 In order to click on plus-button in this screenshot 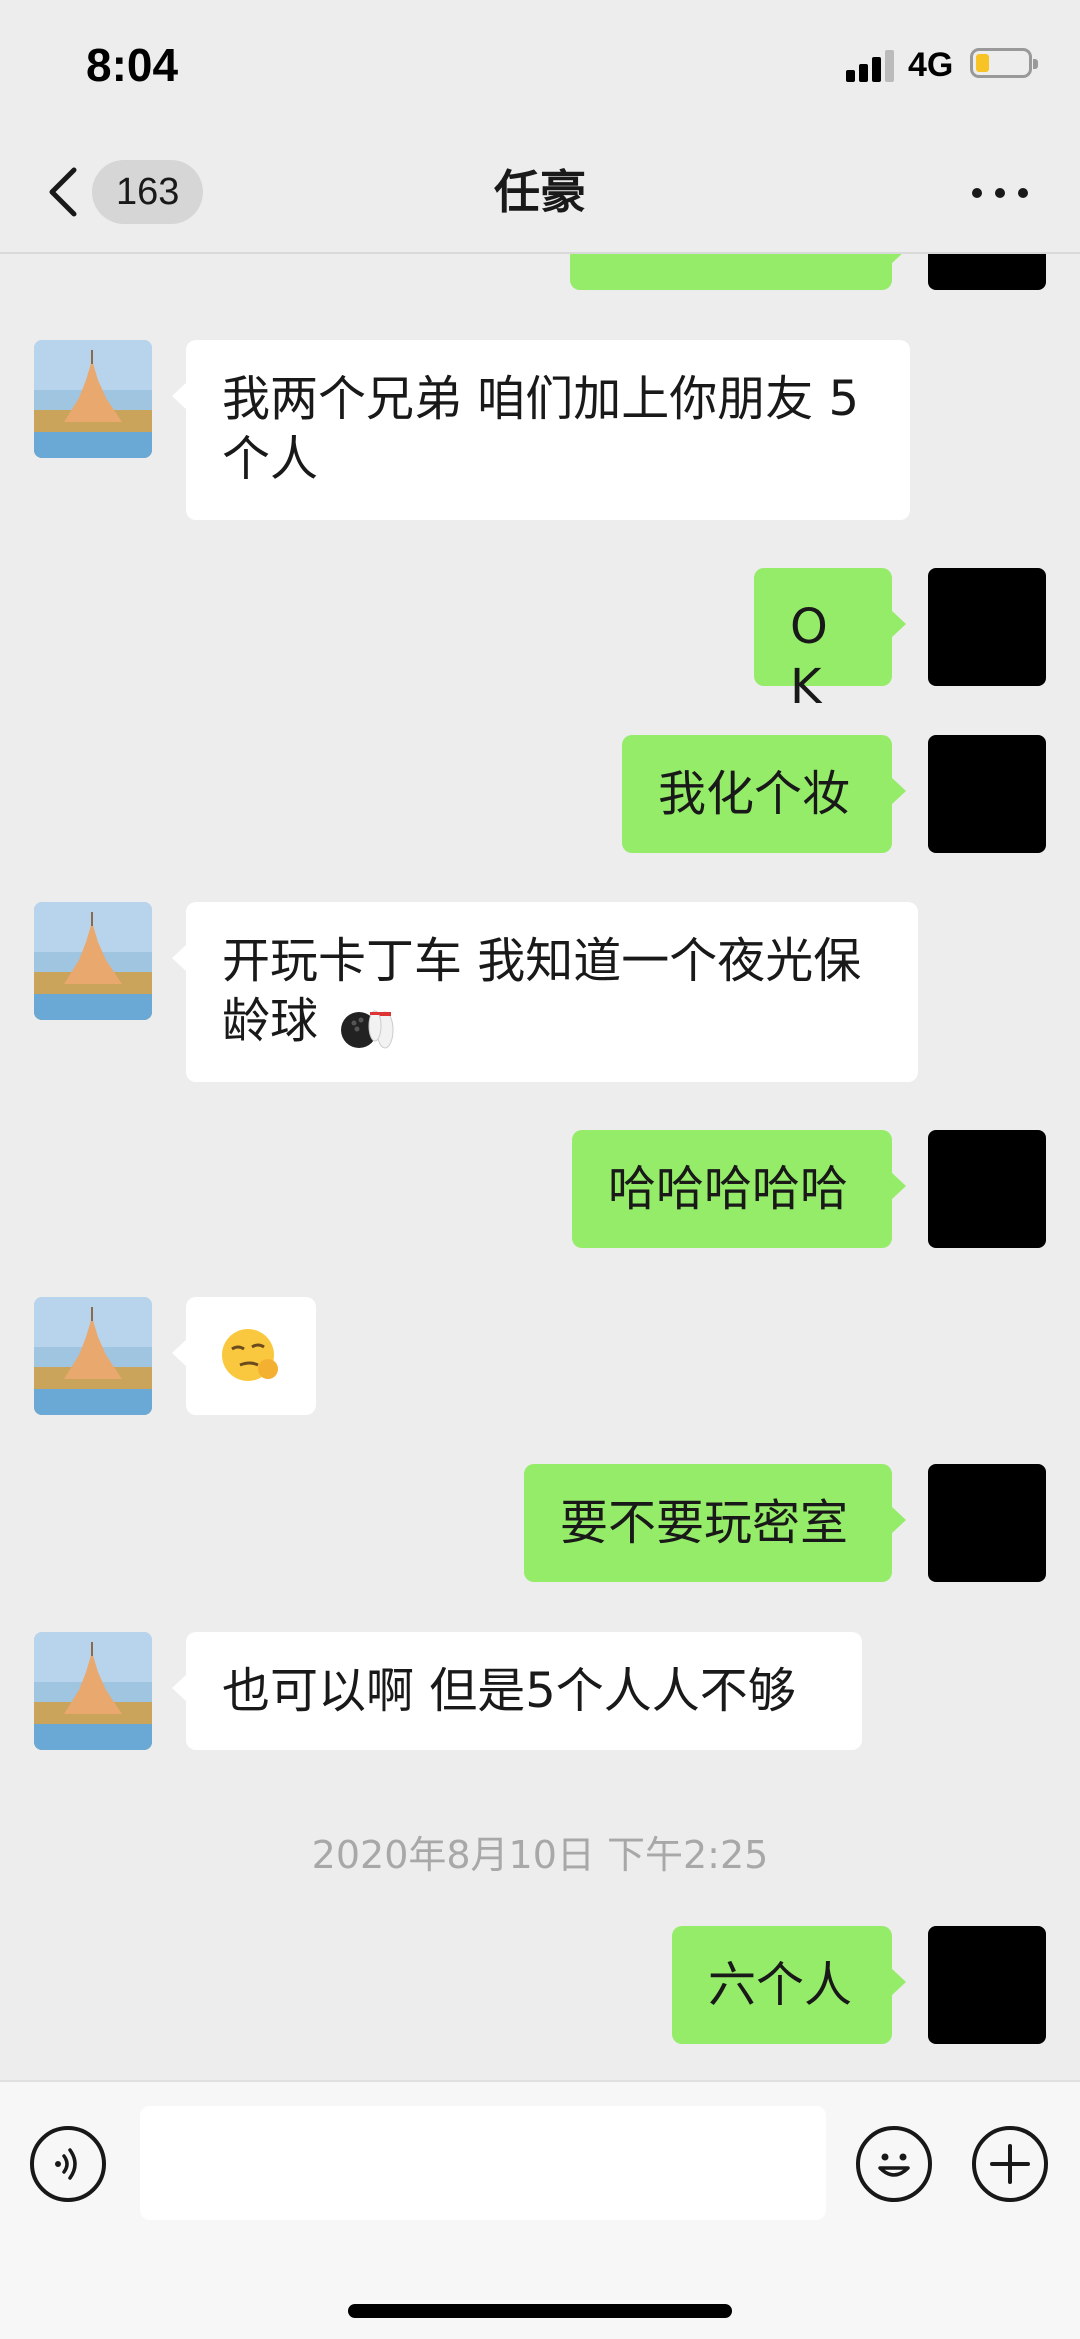, I will do `click(1010, 2164)`.